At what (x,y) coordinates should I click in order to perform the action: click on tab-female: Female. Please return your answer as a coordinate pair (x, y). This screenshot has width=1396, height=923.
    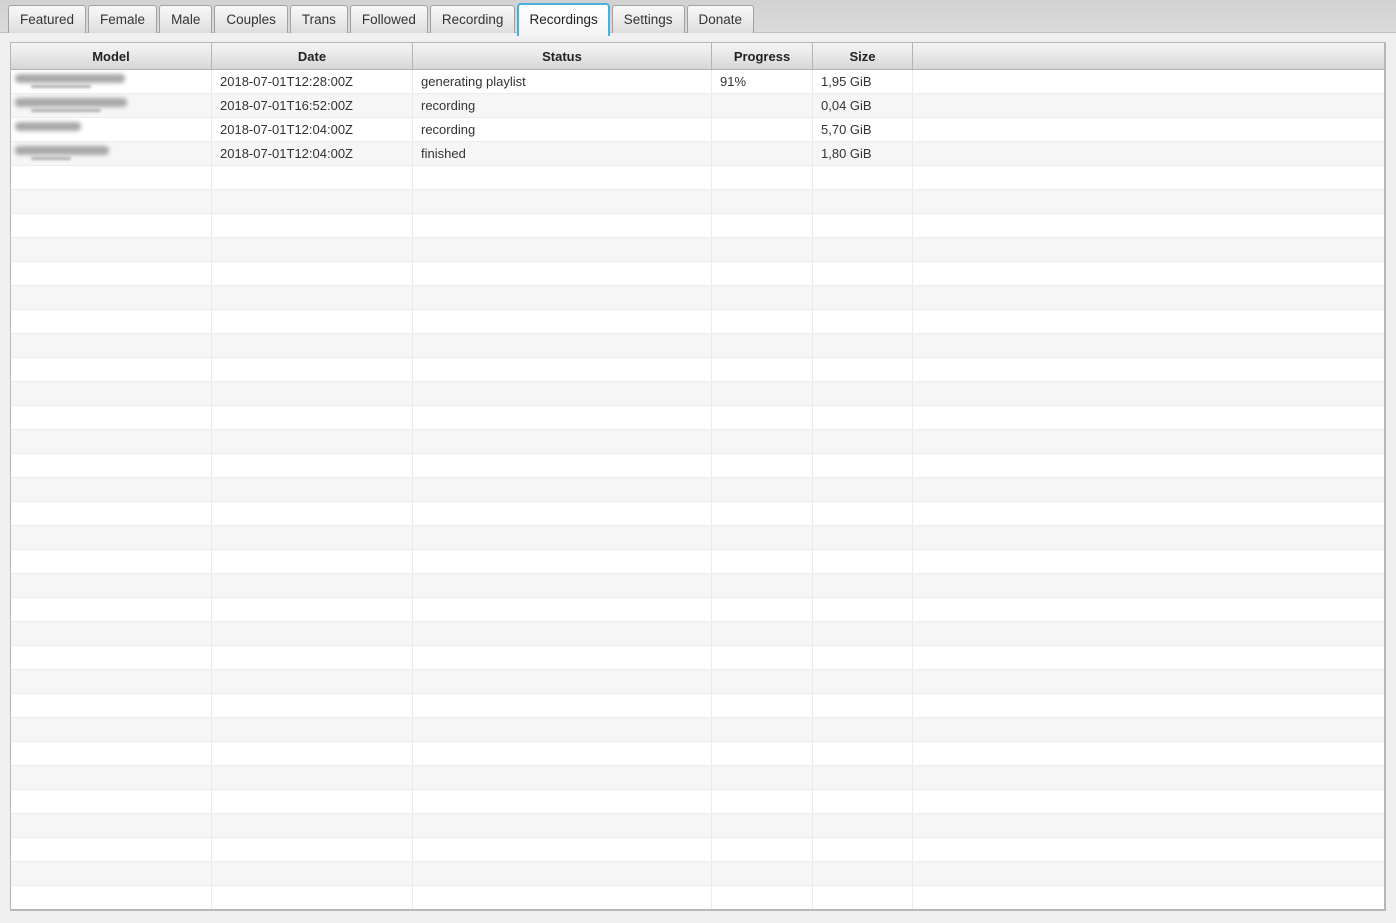
    Looking at the image, I should click on (123, 19).